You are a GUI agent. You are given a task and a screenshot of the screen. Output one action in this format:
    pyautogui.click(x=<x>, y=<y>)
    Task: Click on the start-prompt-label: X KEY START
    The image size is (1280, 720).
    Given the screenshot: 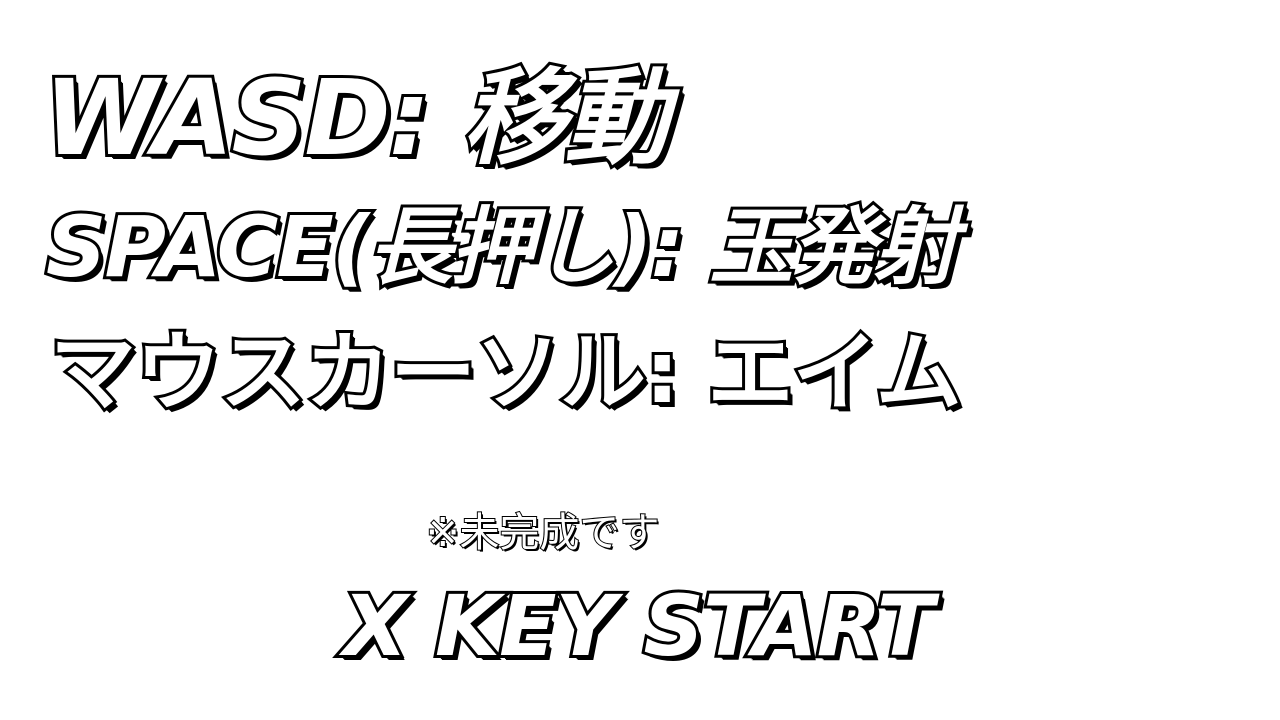 What is the action you would take?
    pyautogui.click(x=638, y=626)
    